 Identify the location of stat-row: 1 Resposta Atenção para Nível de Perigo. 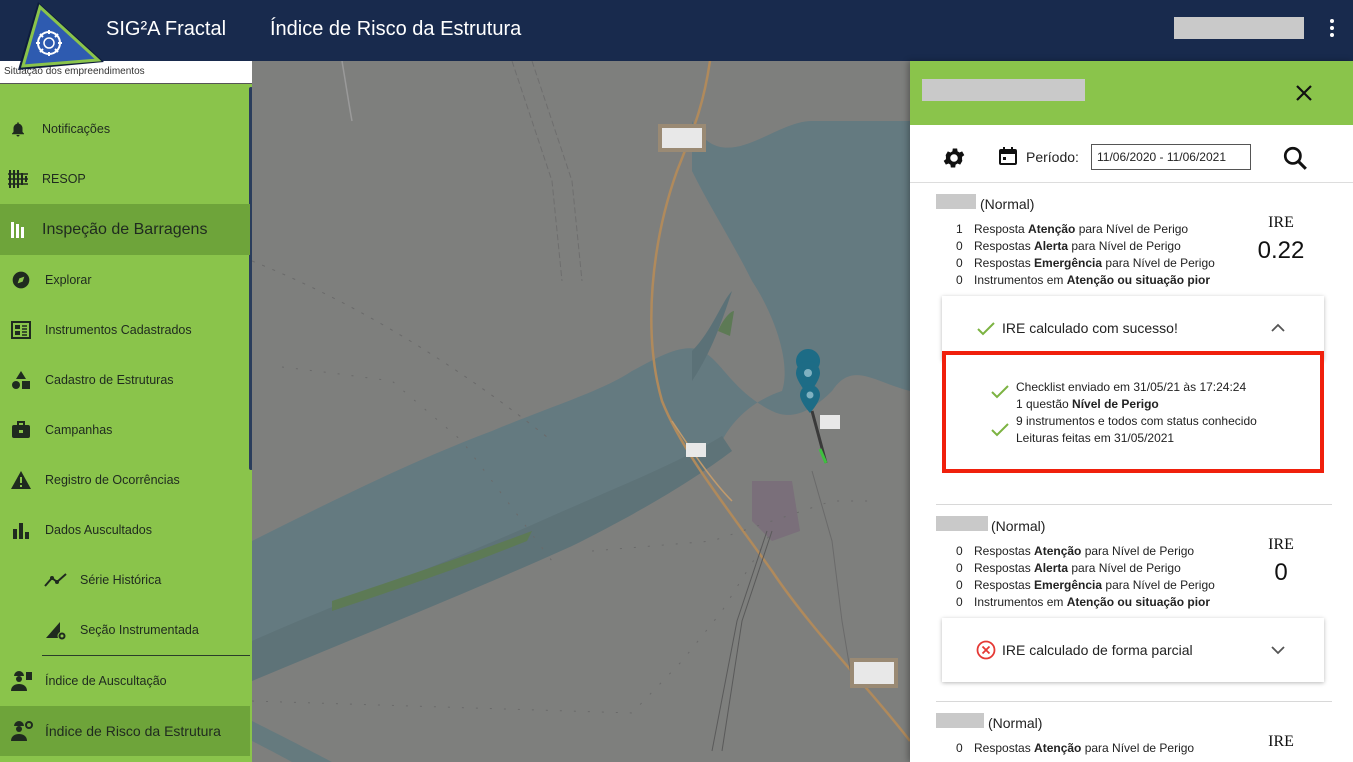
(1072, 229).